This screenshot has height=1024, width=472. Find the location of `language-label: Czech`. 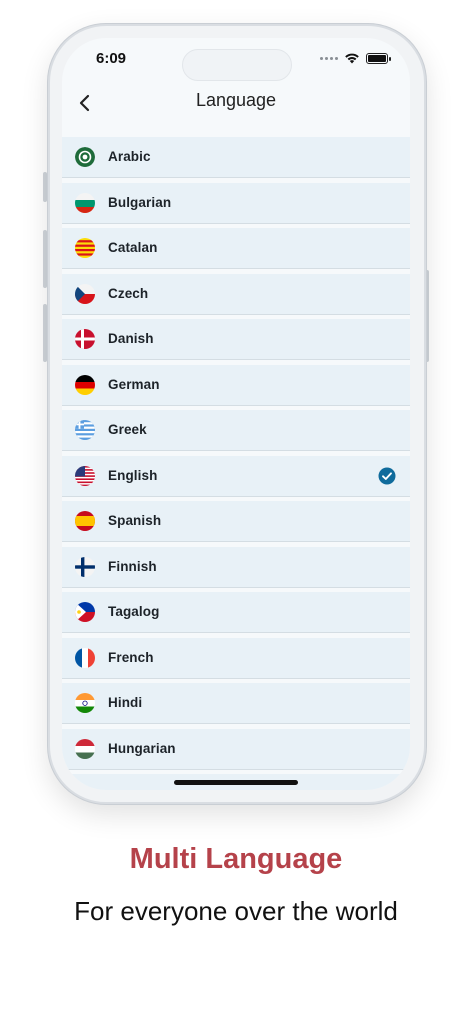

language-label: Czech is located at coordinates (128, 293).